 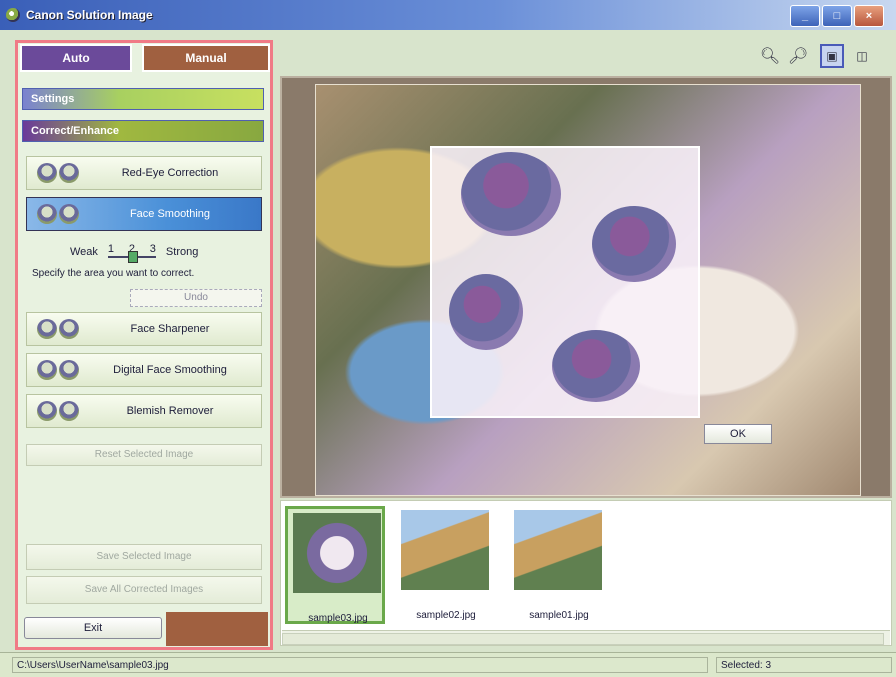 What do you see at coordinates (93, 628) in the screenshot?
I see `exit-button: Exit` at bounding box center [93, 628].